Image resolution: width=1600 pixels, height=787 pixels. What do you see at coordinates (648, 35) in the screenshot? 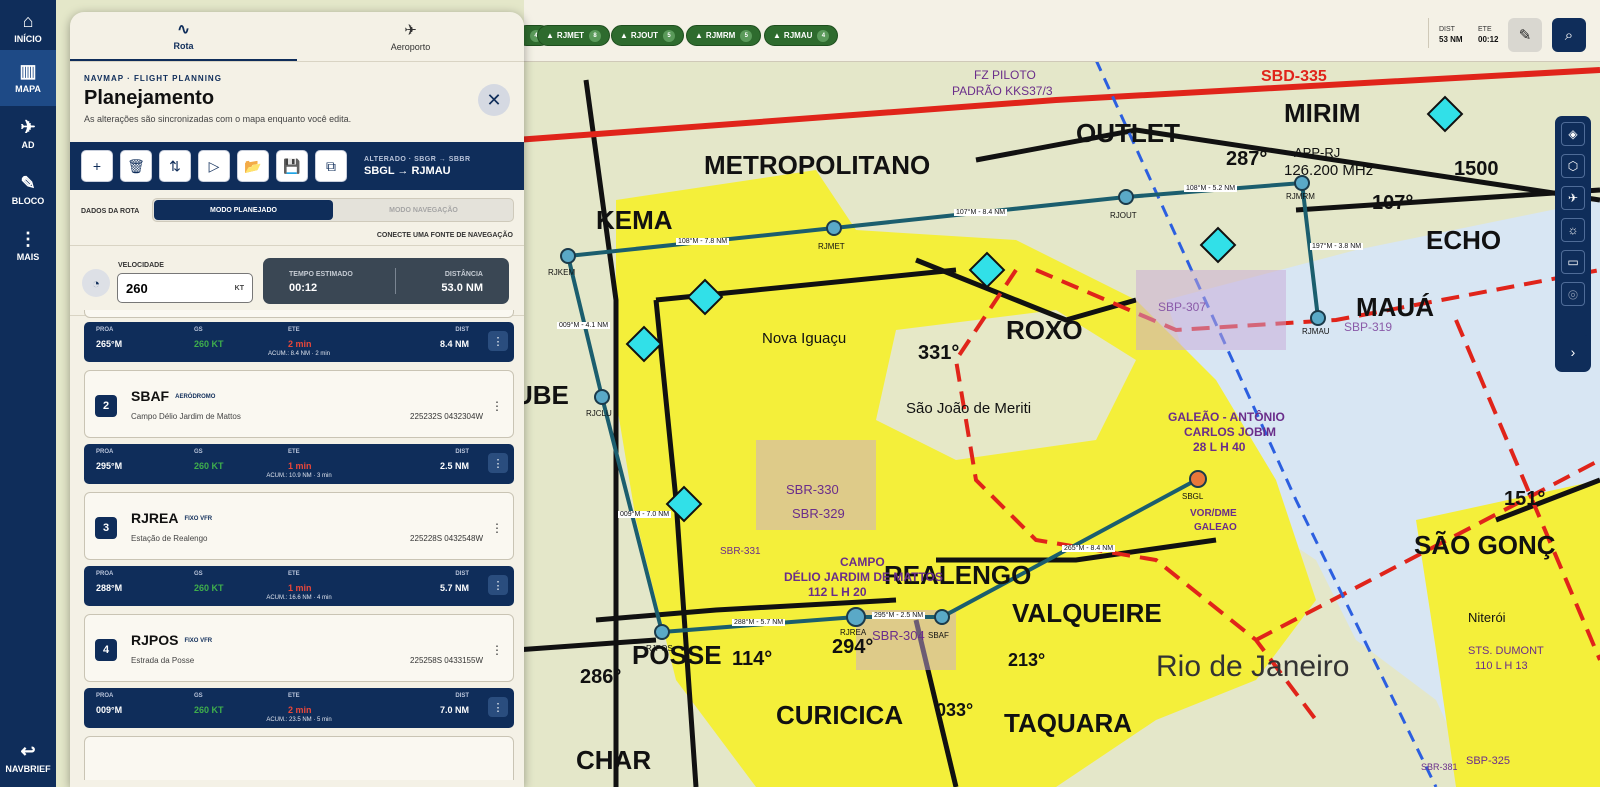
I see `route-chip: ▲ RJOUT 5` at bounding box center [648, 35].